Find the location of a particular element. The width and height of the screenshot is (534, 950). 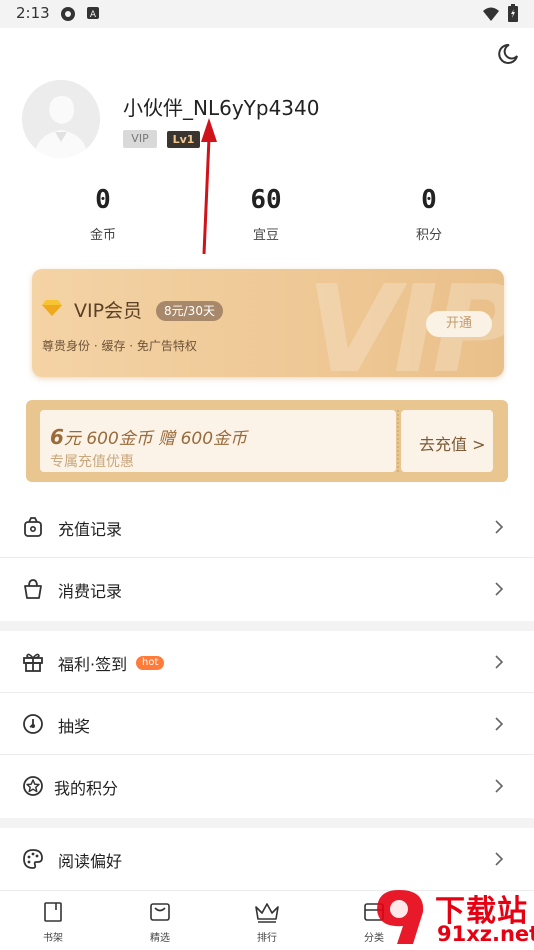

lottery-icon is located at coordinates (33, 724).